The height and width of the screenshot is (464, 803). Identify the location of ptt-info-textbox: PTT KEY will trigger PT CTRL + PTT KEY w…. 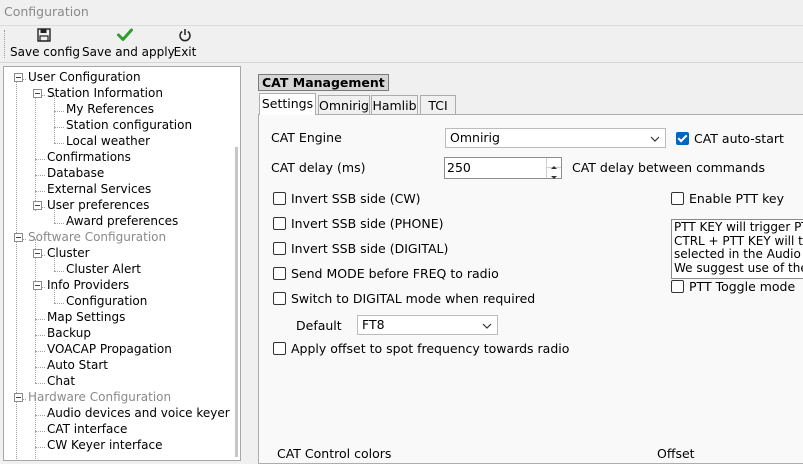
(737, 249).